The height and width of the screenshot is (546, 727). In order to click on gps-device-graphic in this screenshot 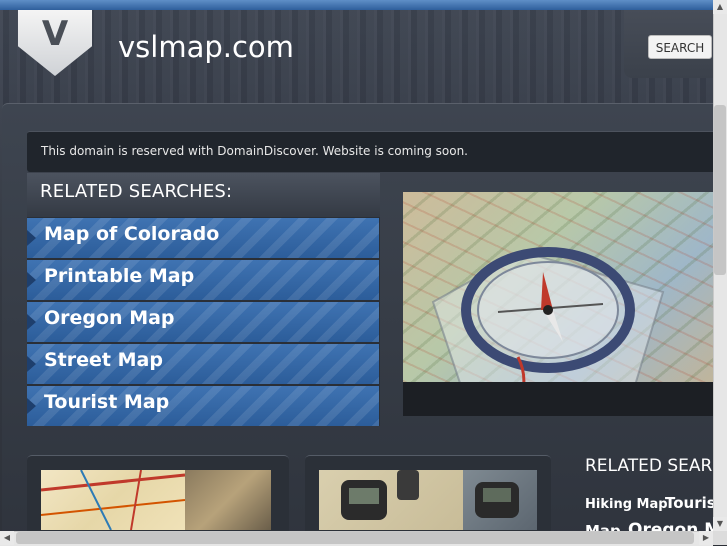, I will do `click(380, 495)`.